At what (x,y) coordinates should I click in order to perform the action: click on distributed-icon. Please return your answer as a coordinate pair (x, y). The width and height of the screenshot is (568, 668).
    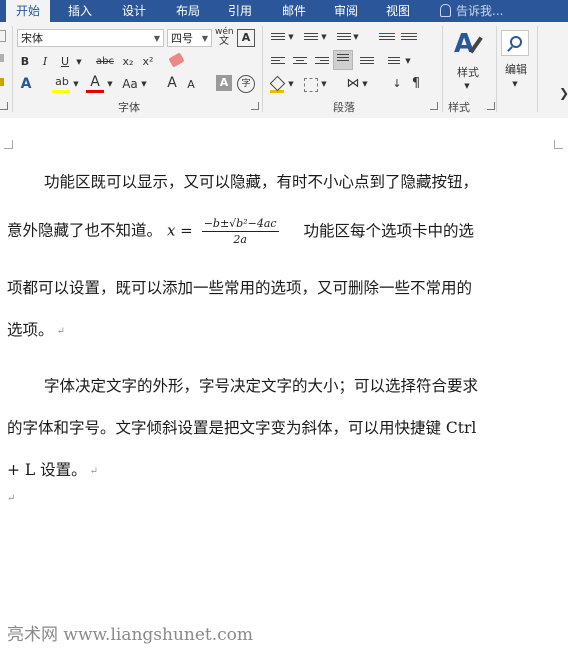
    Looking at the image, I should click on (367, 60).